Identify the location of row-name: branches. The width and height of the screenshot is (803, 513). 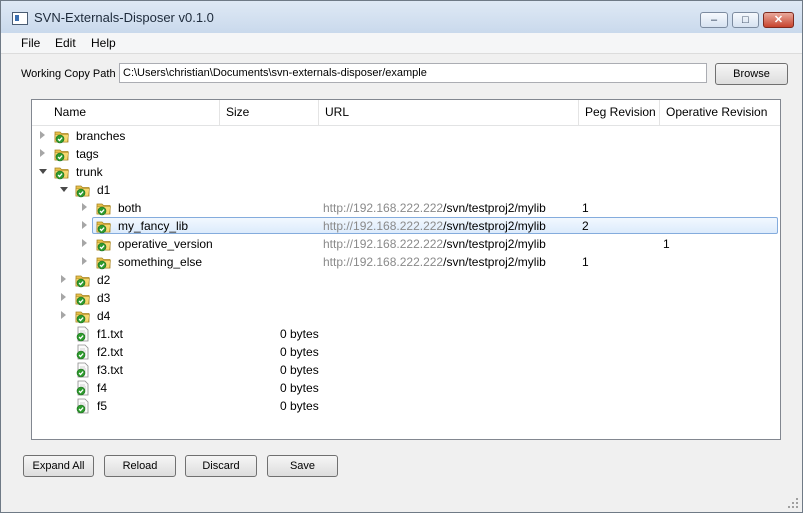
(101, 136).